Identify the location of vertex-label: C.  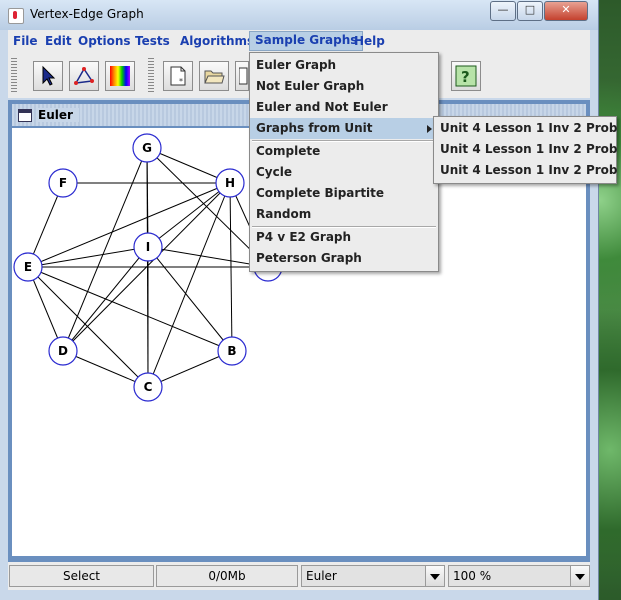
(148, 387).